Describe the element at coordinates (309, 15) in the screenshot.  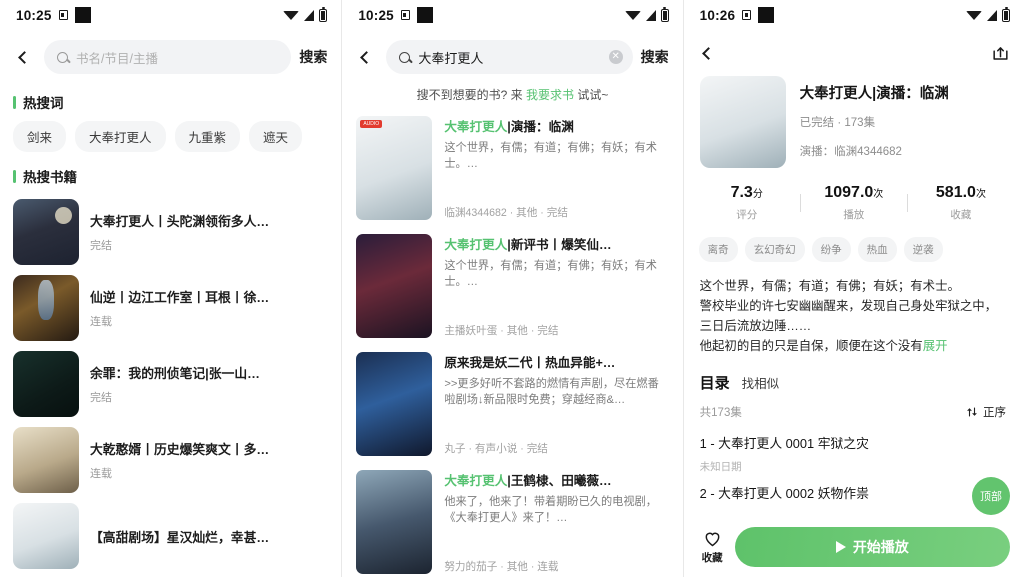
I see `signal-icon` at that location.